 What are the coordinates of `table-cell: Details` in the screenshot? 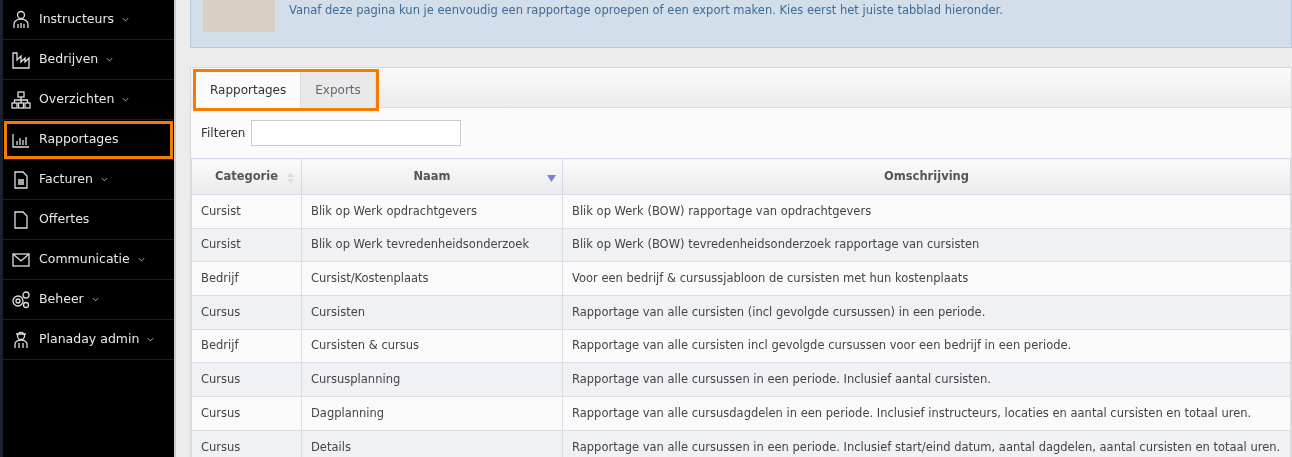 It's located at (432, 443).